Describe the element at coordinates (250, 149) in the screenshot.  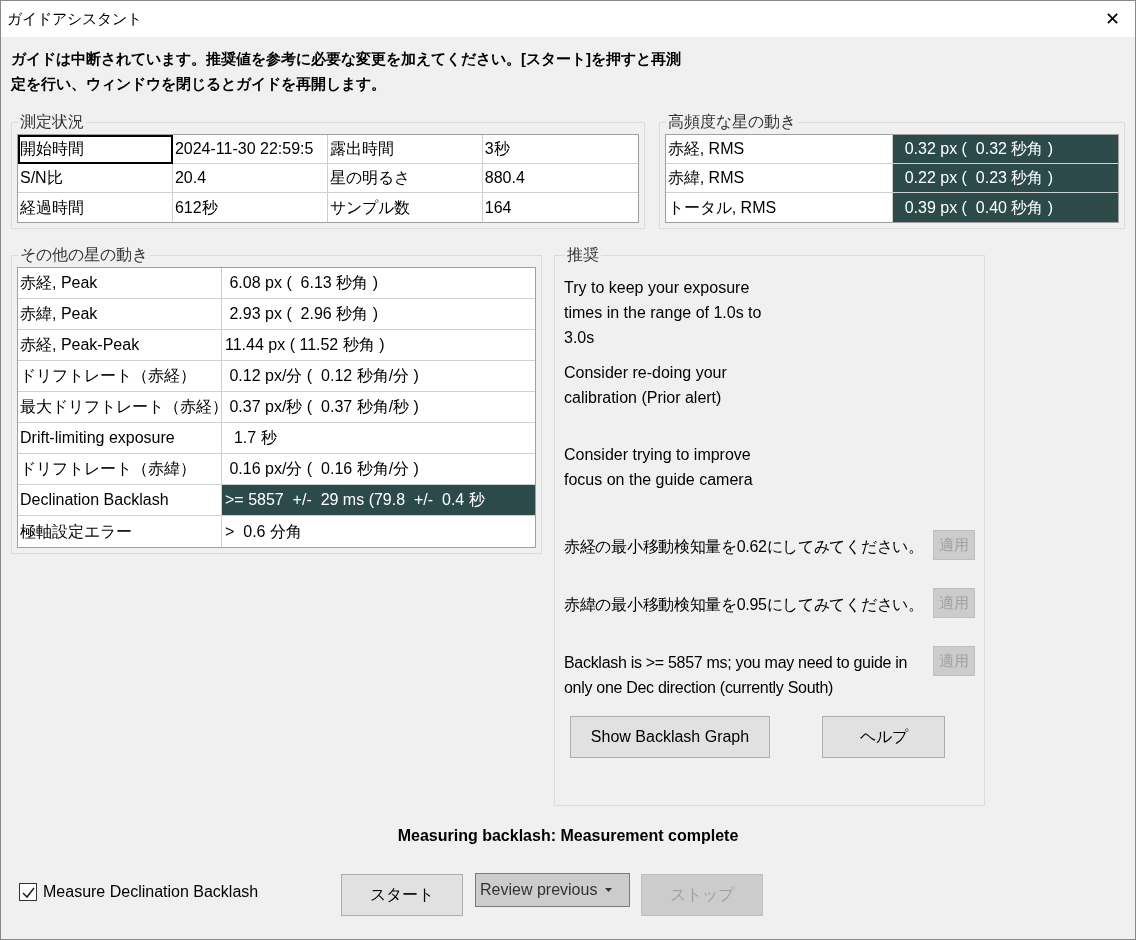
I see `table-cell: 2024-11-30 22:59:5` at that location.